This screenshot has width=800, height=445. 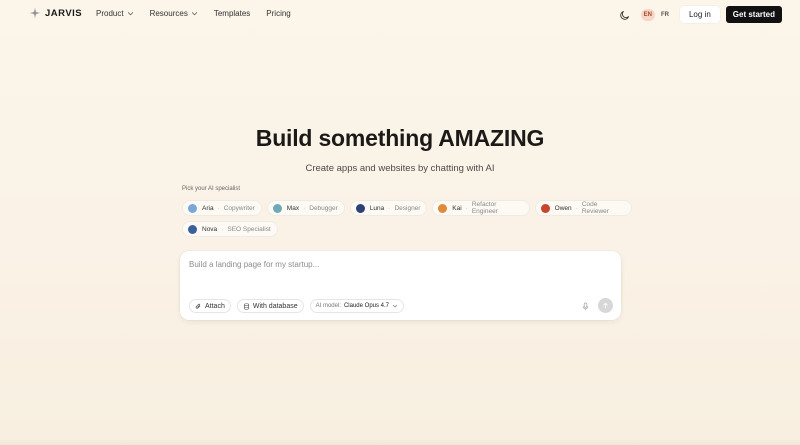 I want to click on nav-item-label: Templates, so click(x=232, y=13).